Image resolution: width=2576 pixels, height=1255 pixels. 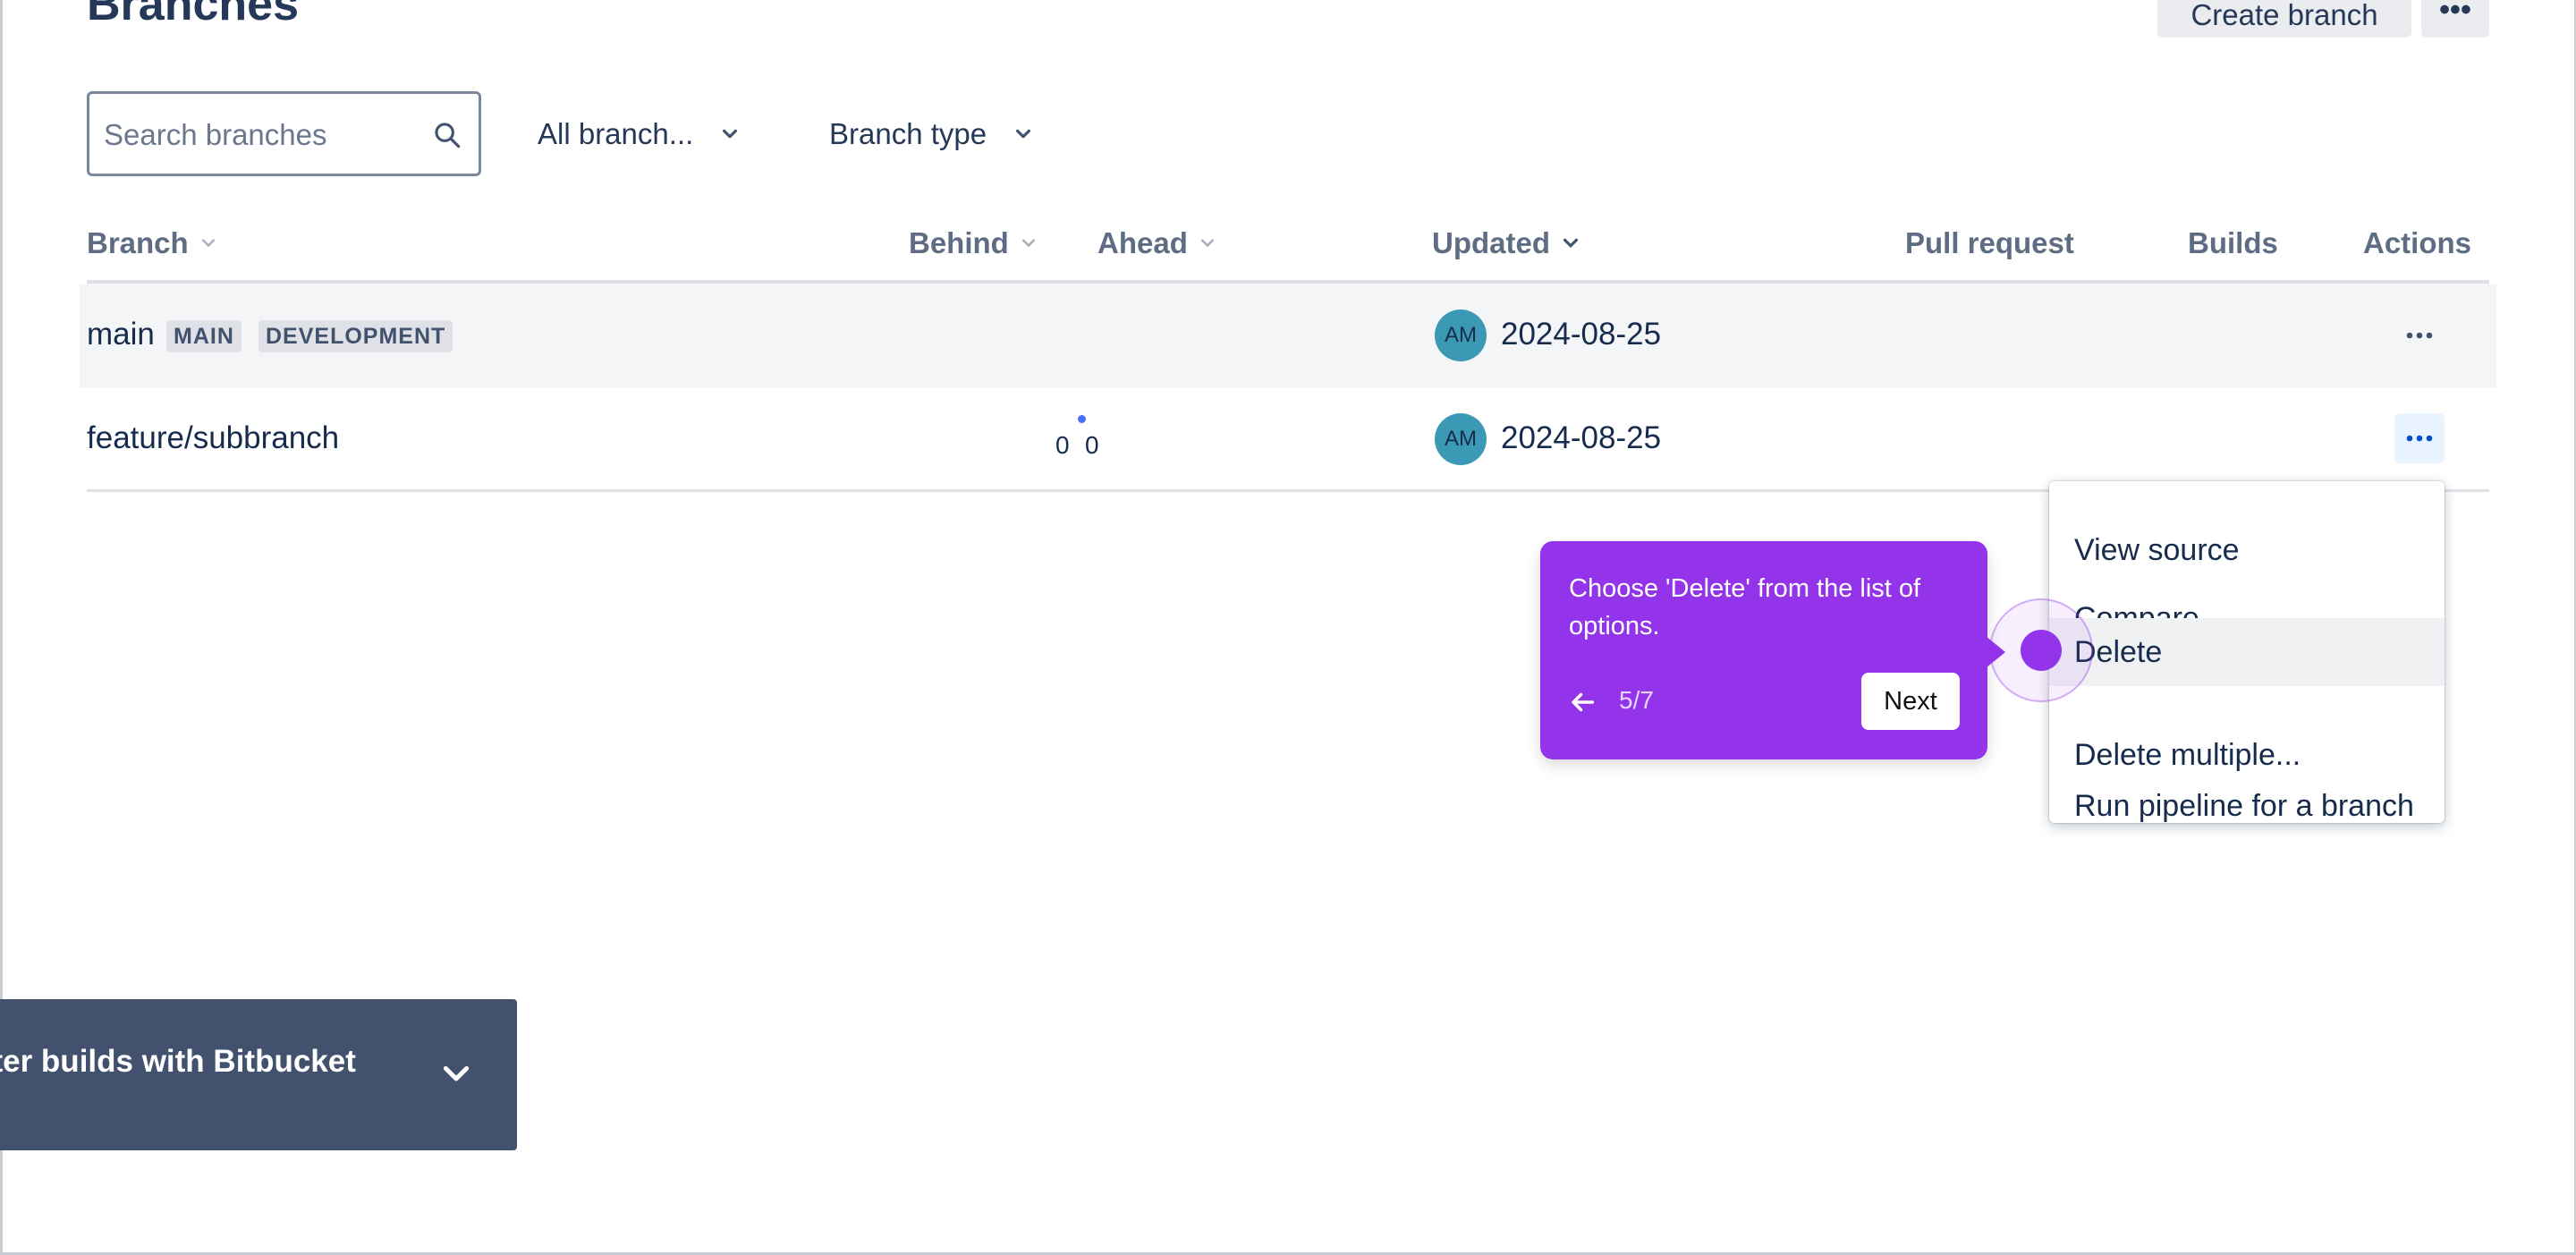 What do you see at coordinates (2417, 243) in the screenshot?
I see `column-header-actions: Actions` at bounding box center [2417, 243].